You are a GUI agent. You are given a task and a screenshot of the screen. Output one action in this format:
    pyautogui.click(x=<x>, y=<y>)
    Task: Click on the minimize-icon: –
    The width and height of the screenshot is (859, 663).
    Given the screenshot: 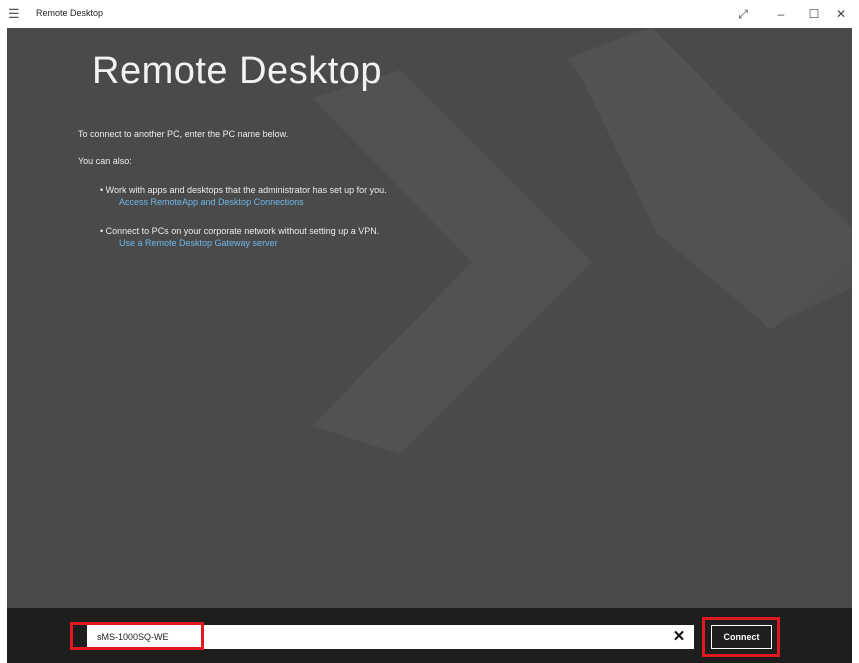 What is the action you would take?
    pyautogui.click(x=781, y=14)
    